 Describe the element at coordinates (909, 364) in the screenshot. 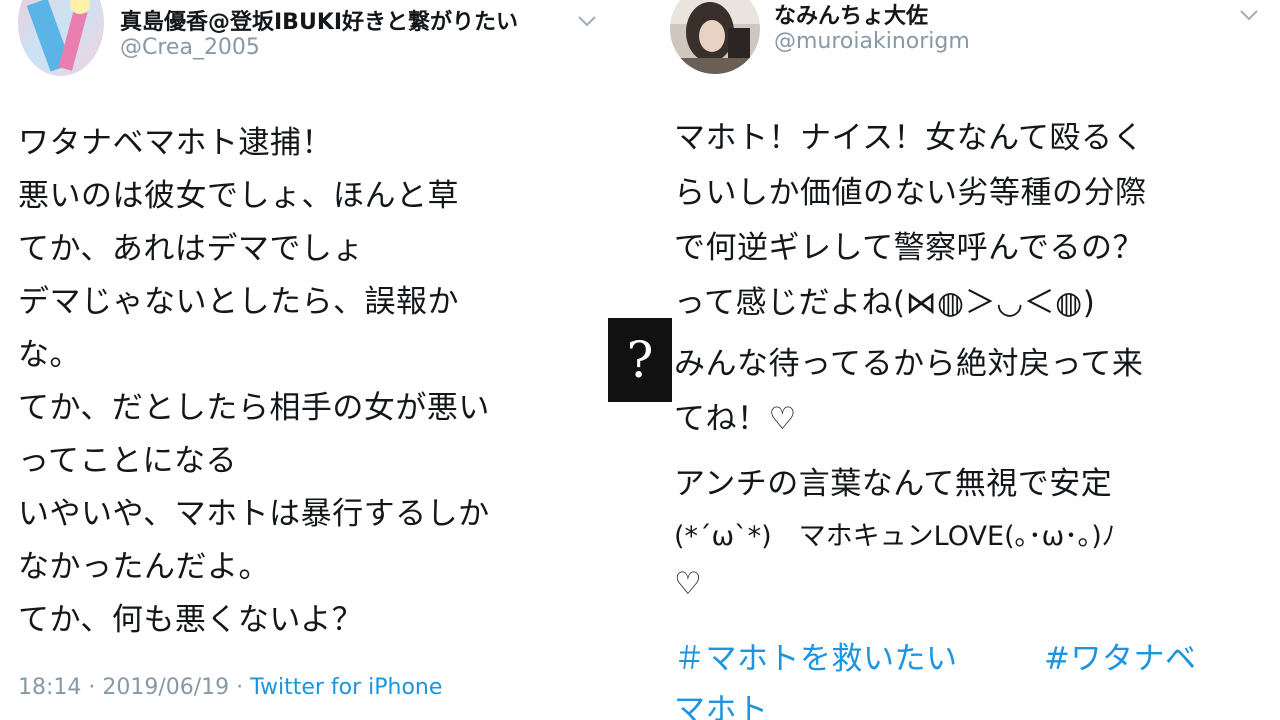

I see `right-tweet-line: みんな待ってるから絶対戻って来` at that location.